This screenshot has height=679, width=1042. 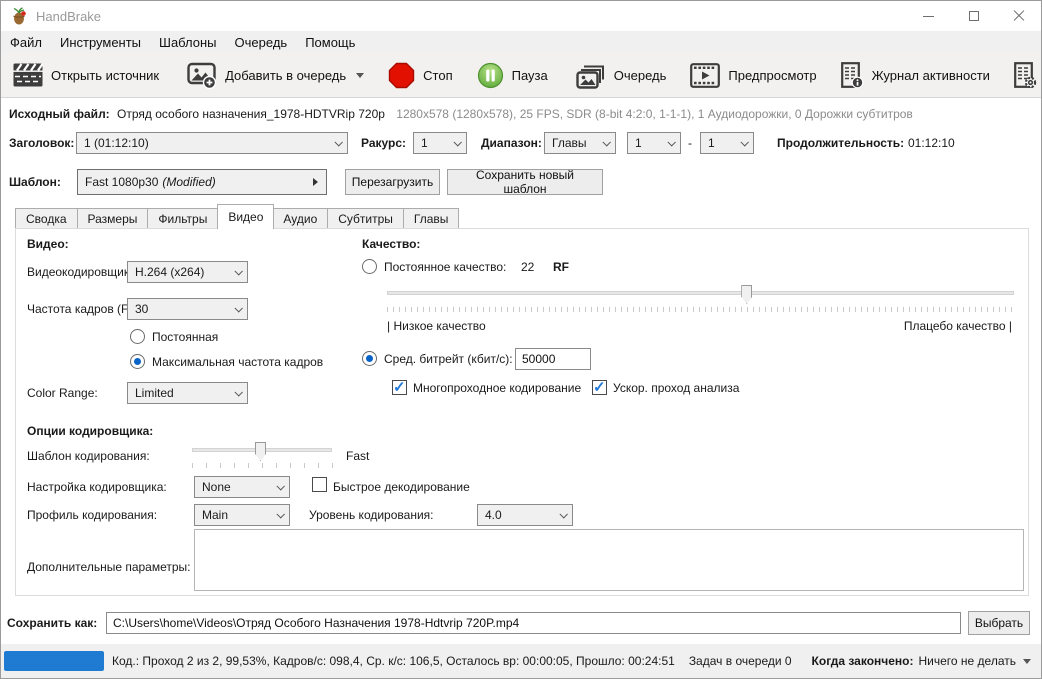 I want to click on handbrake-logo-icon, so click(x=19, y=16).